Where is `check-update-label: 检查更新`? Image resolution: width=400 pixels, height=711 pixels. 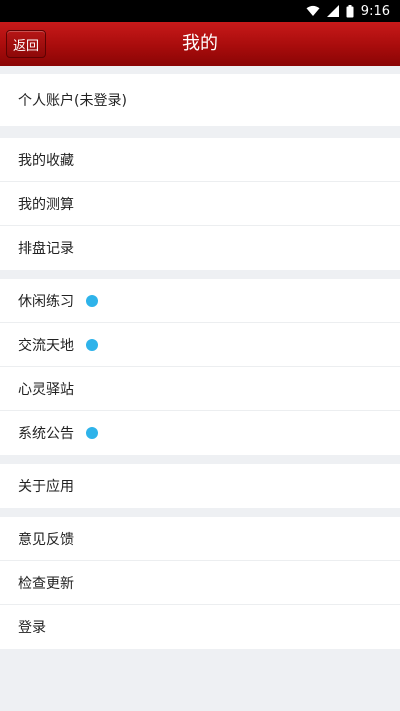
check-update-label: 检查更新 is located at coordinates (46, 583).